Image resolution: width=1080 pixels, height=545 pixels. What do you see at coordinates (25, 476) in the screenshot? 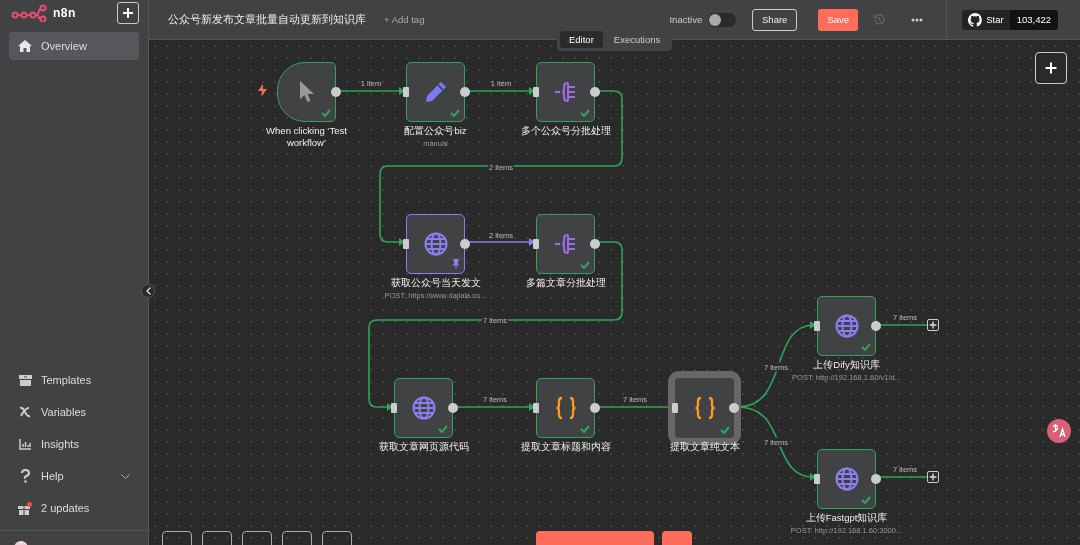
I see `help-icon` at bounding box center [25, 476].